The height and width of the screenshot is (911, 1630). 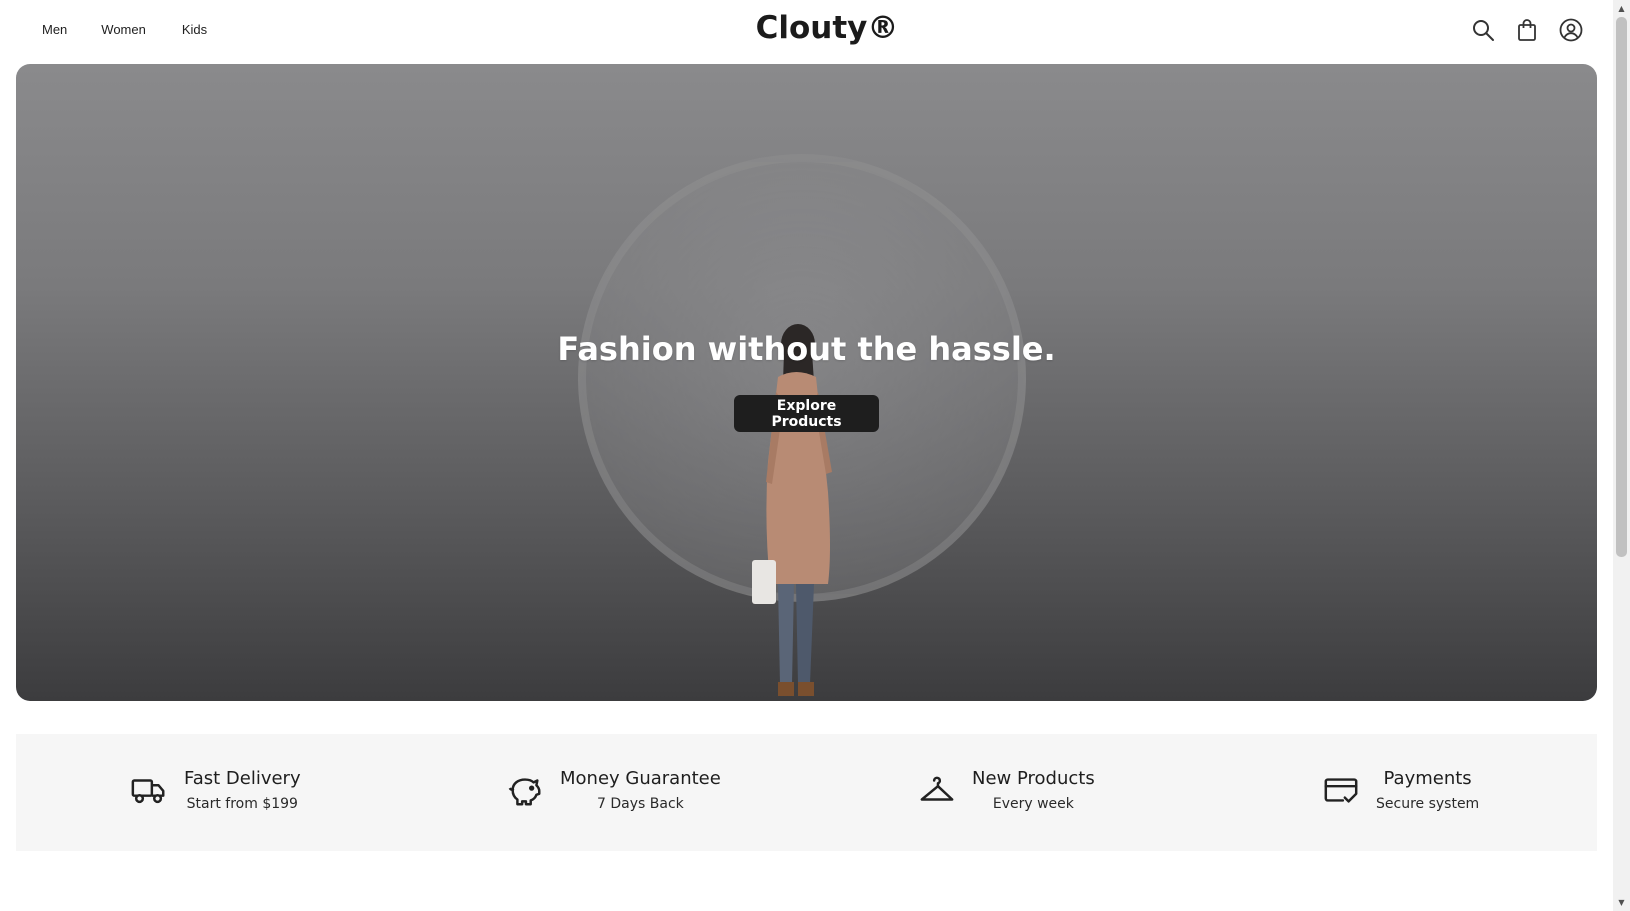 What do you see at coordinates (1571, 30) in the screenshot?
I see `account-icon` at bounding box center [1571, 30].